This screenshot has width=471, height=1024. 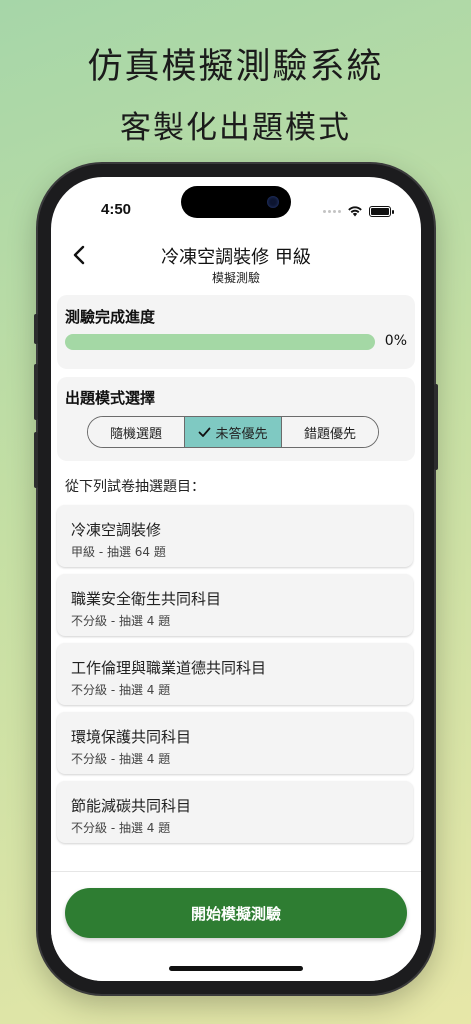 I want to click on mode-option-random: 隨機選題, so click(x=136, y=432).